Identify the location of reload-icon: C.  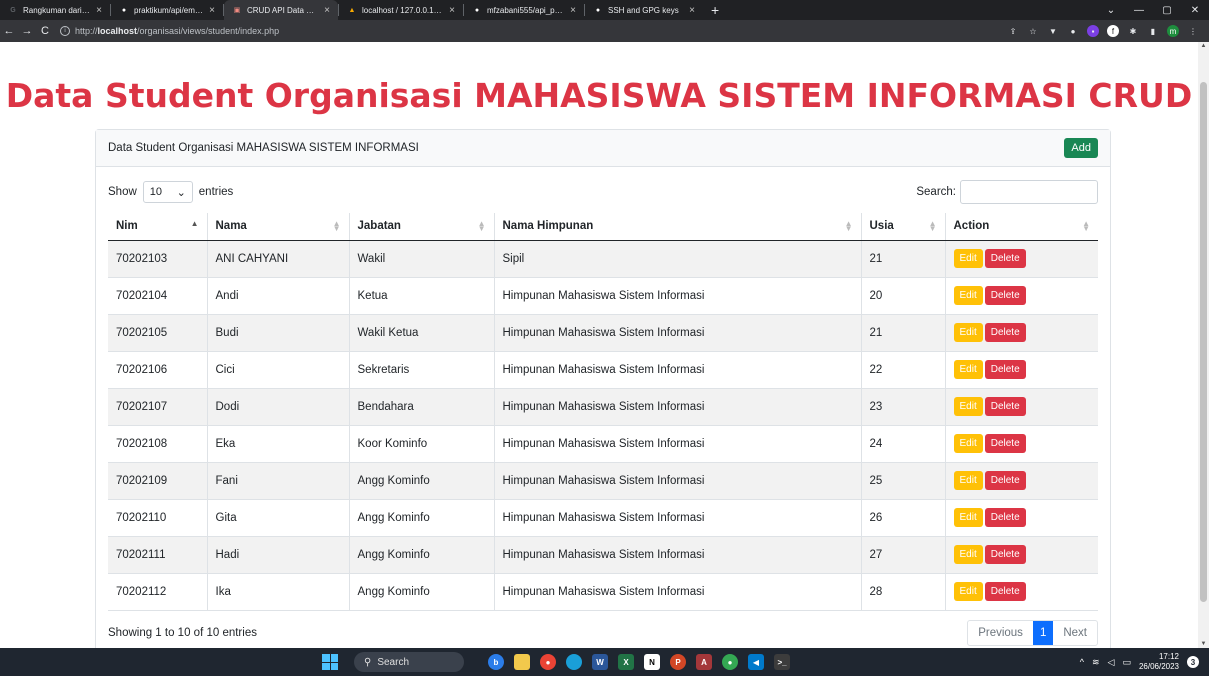
(45, 31).